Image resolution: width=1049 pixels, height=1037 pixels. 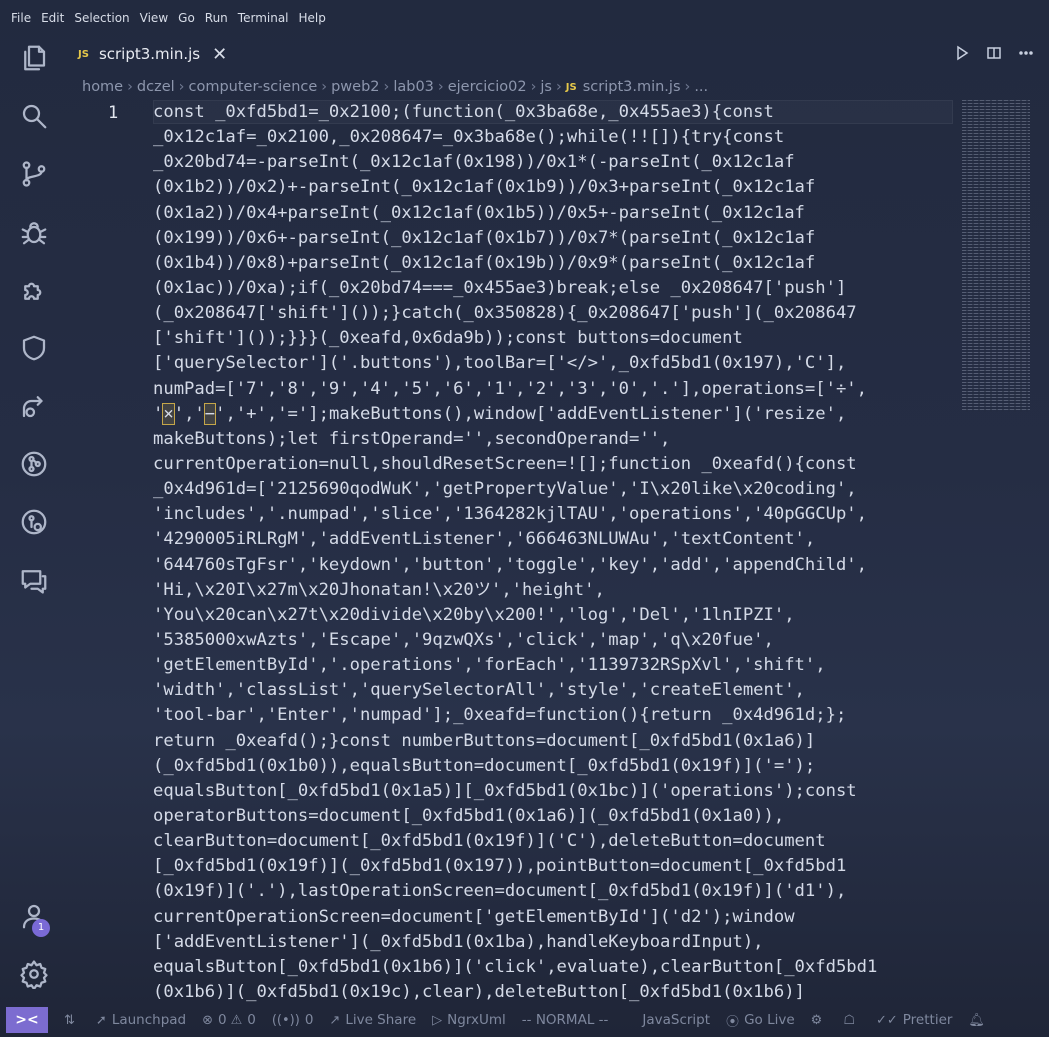 I want to click on go-live-status: ⦿ Go Live, so click(x=760, y=1020).